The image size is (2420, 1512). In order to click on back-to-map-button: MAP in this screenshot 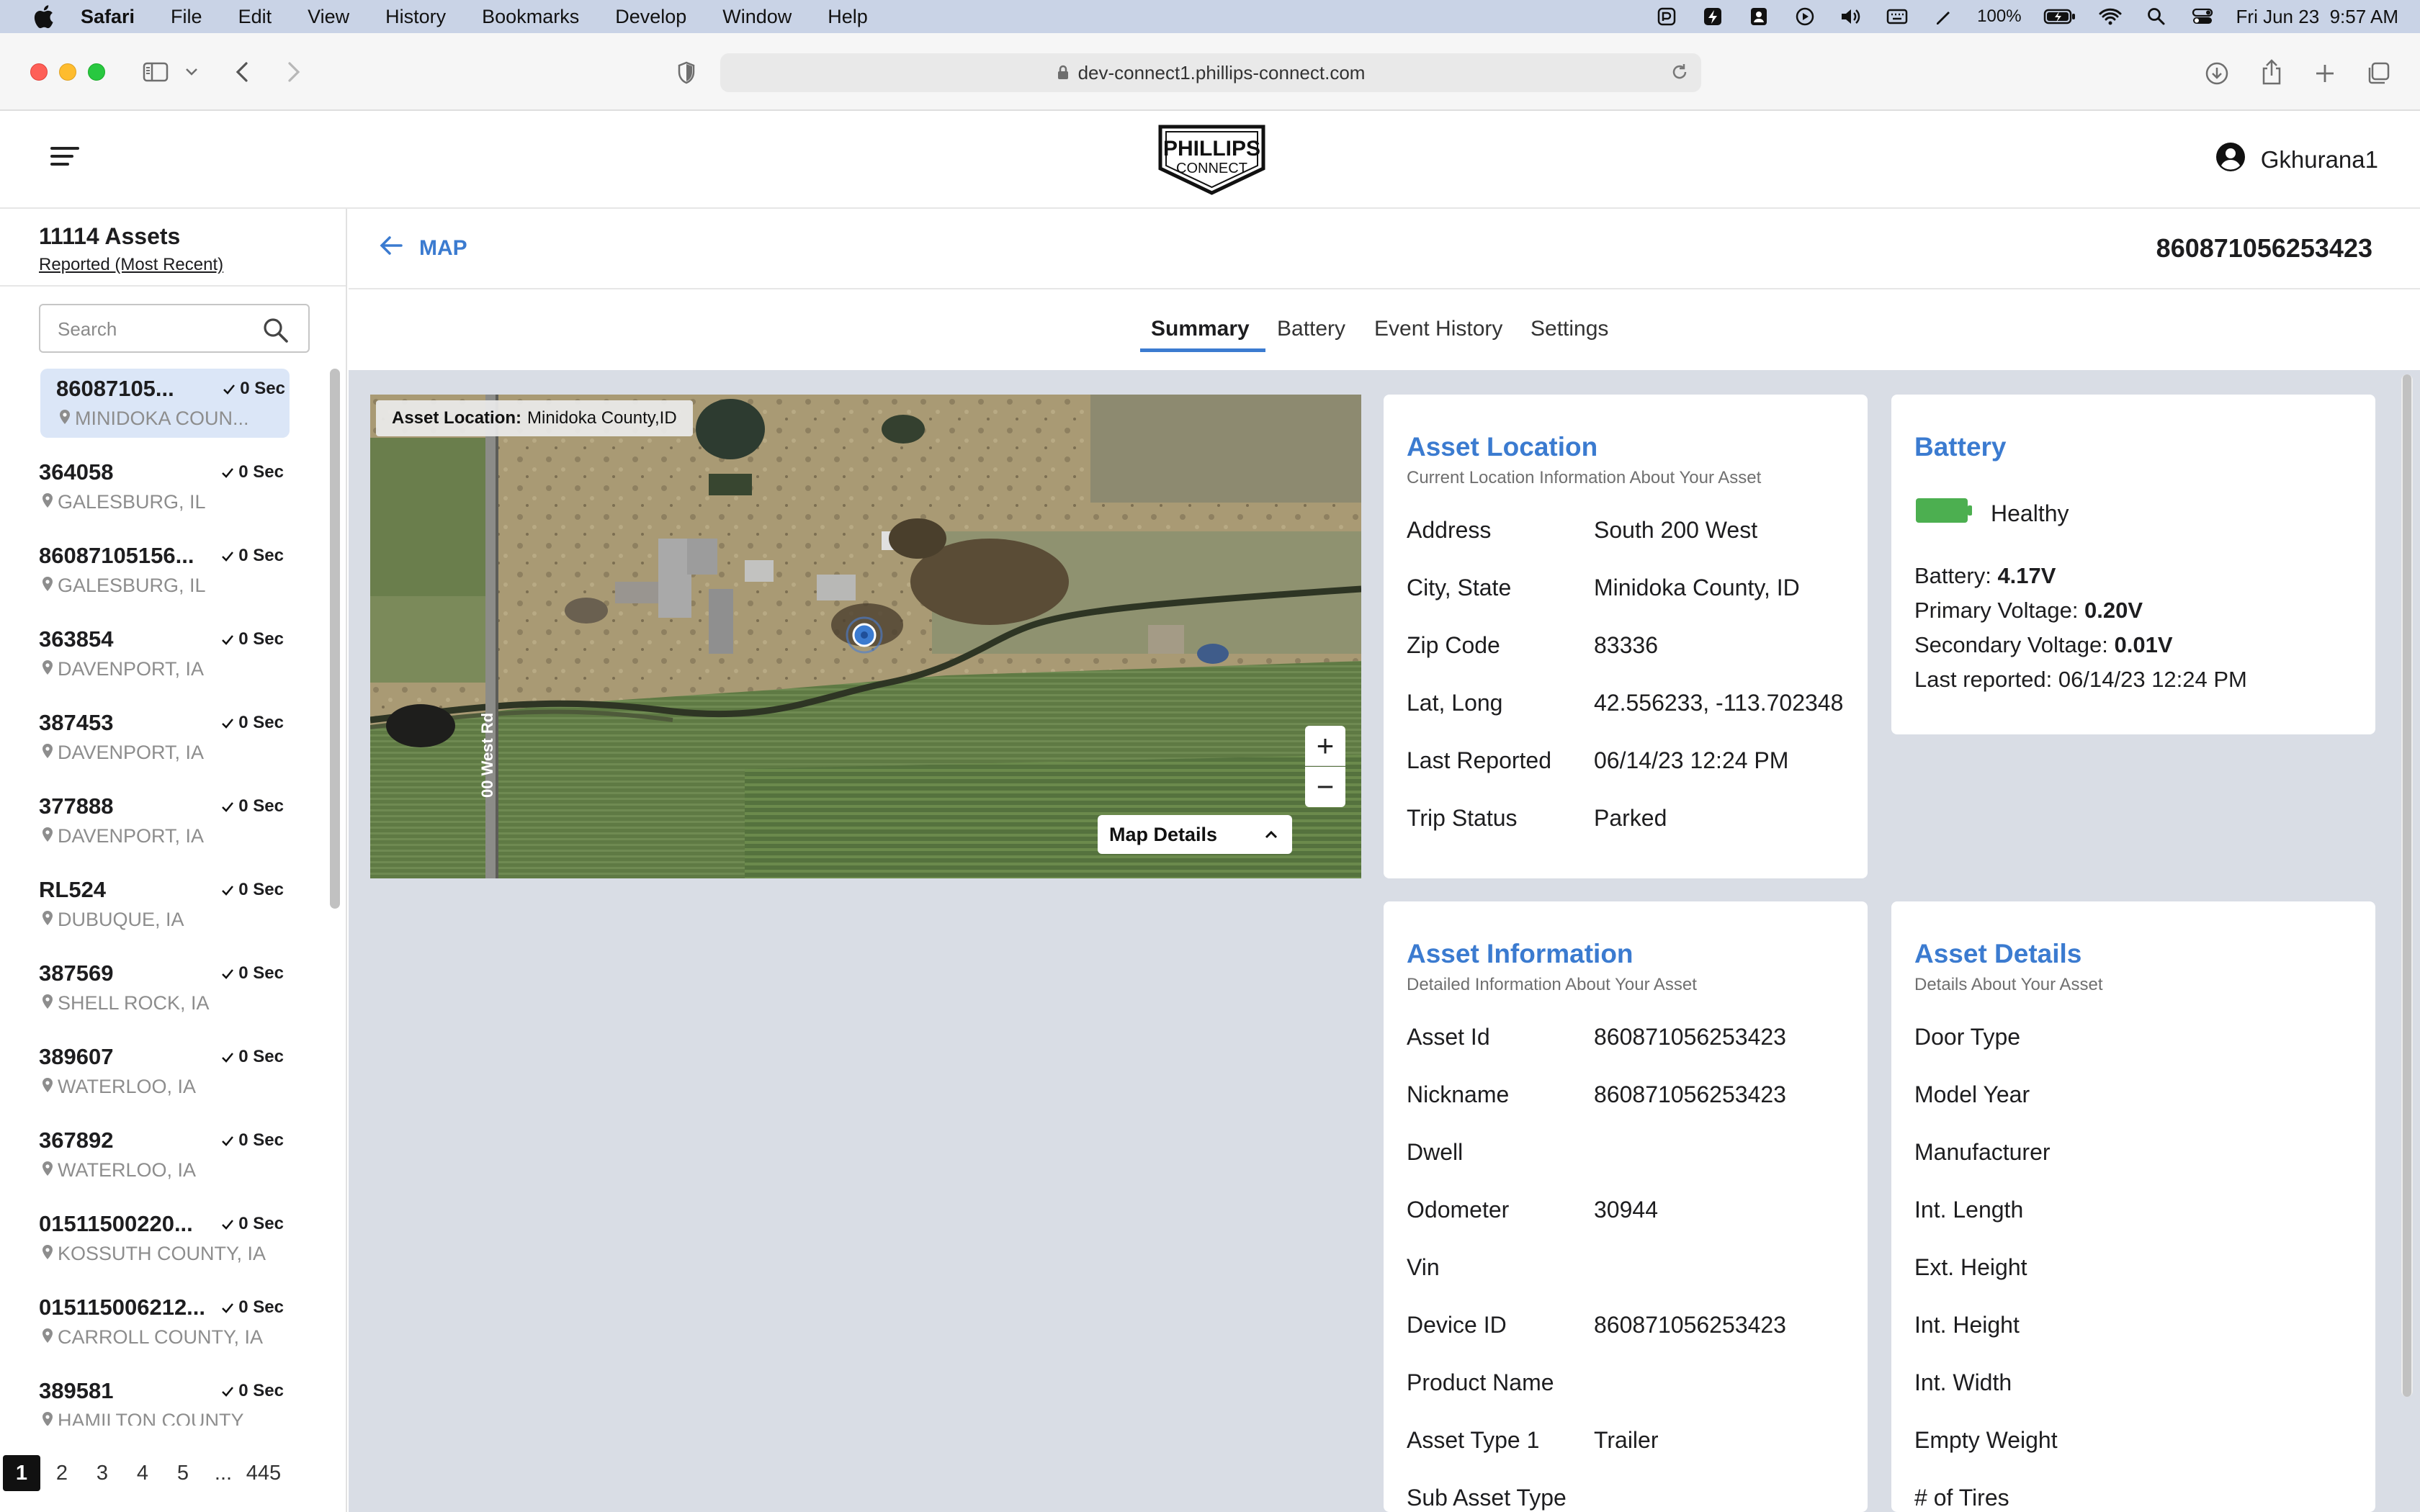, I will do `click(423, 248)`.